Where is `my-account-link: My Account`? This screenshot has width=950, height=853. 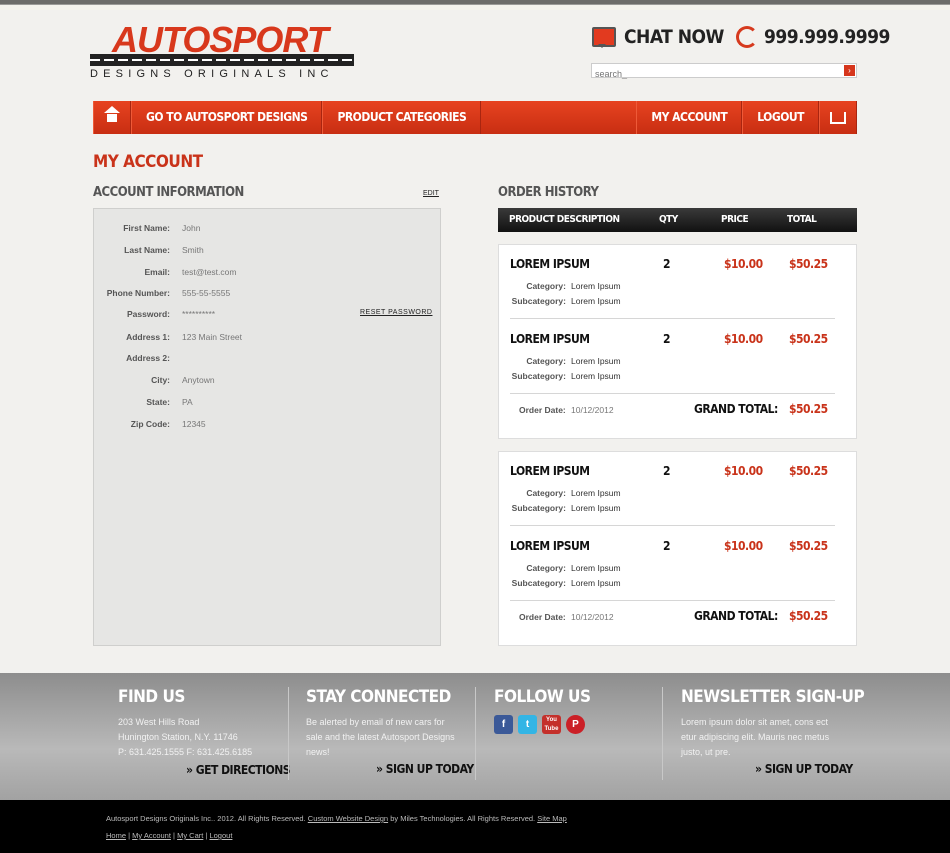 my-account-link: My Account is located at coordinates (151, 835).